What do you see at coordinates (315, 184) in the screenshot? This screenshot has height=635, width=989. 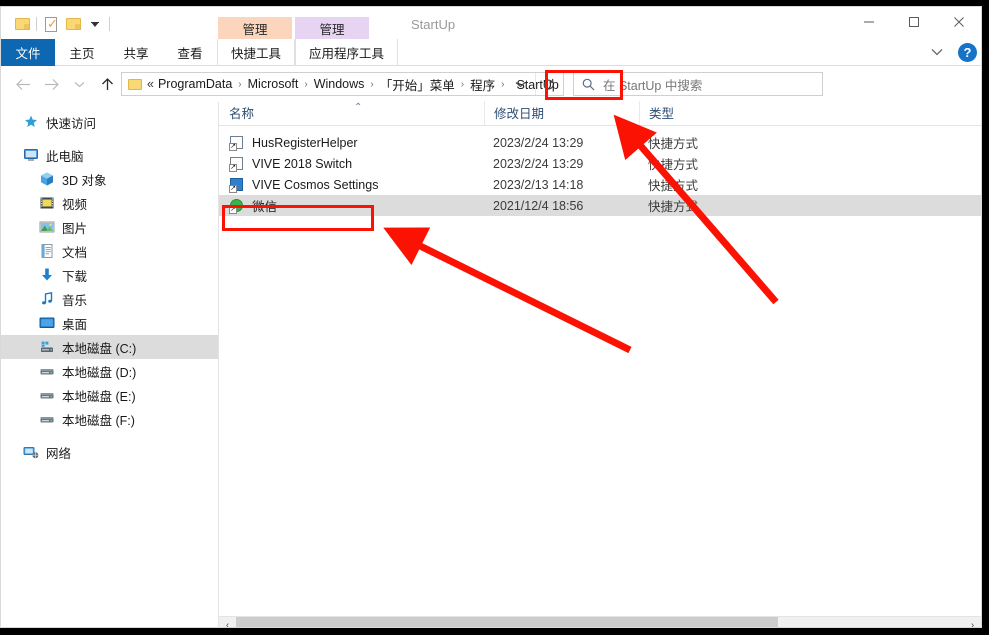 I see `file-name-label: VIVE Cosmos Settings` at bounding box center [315, 184].